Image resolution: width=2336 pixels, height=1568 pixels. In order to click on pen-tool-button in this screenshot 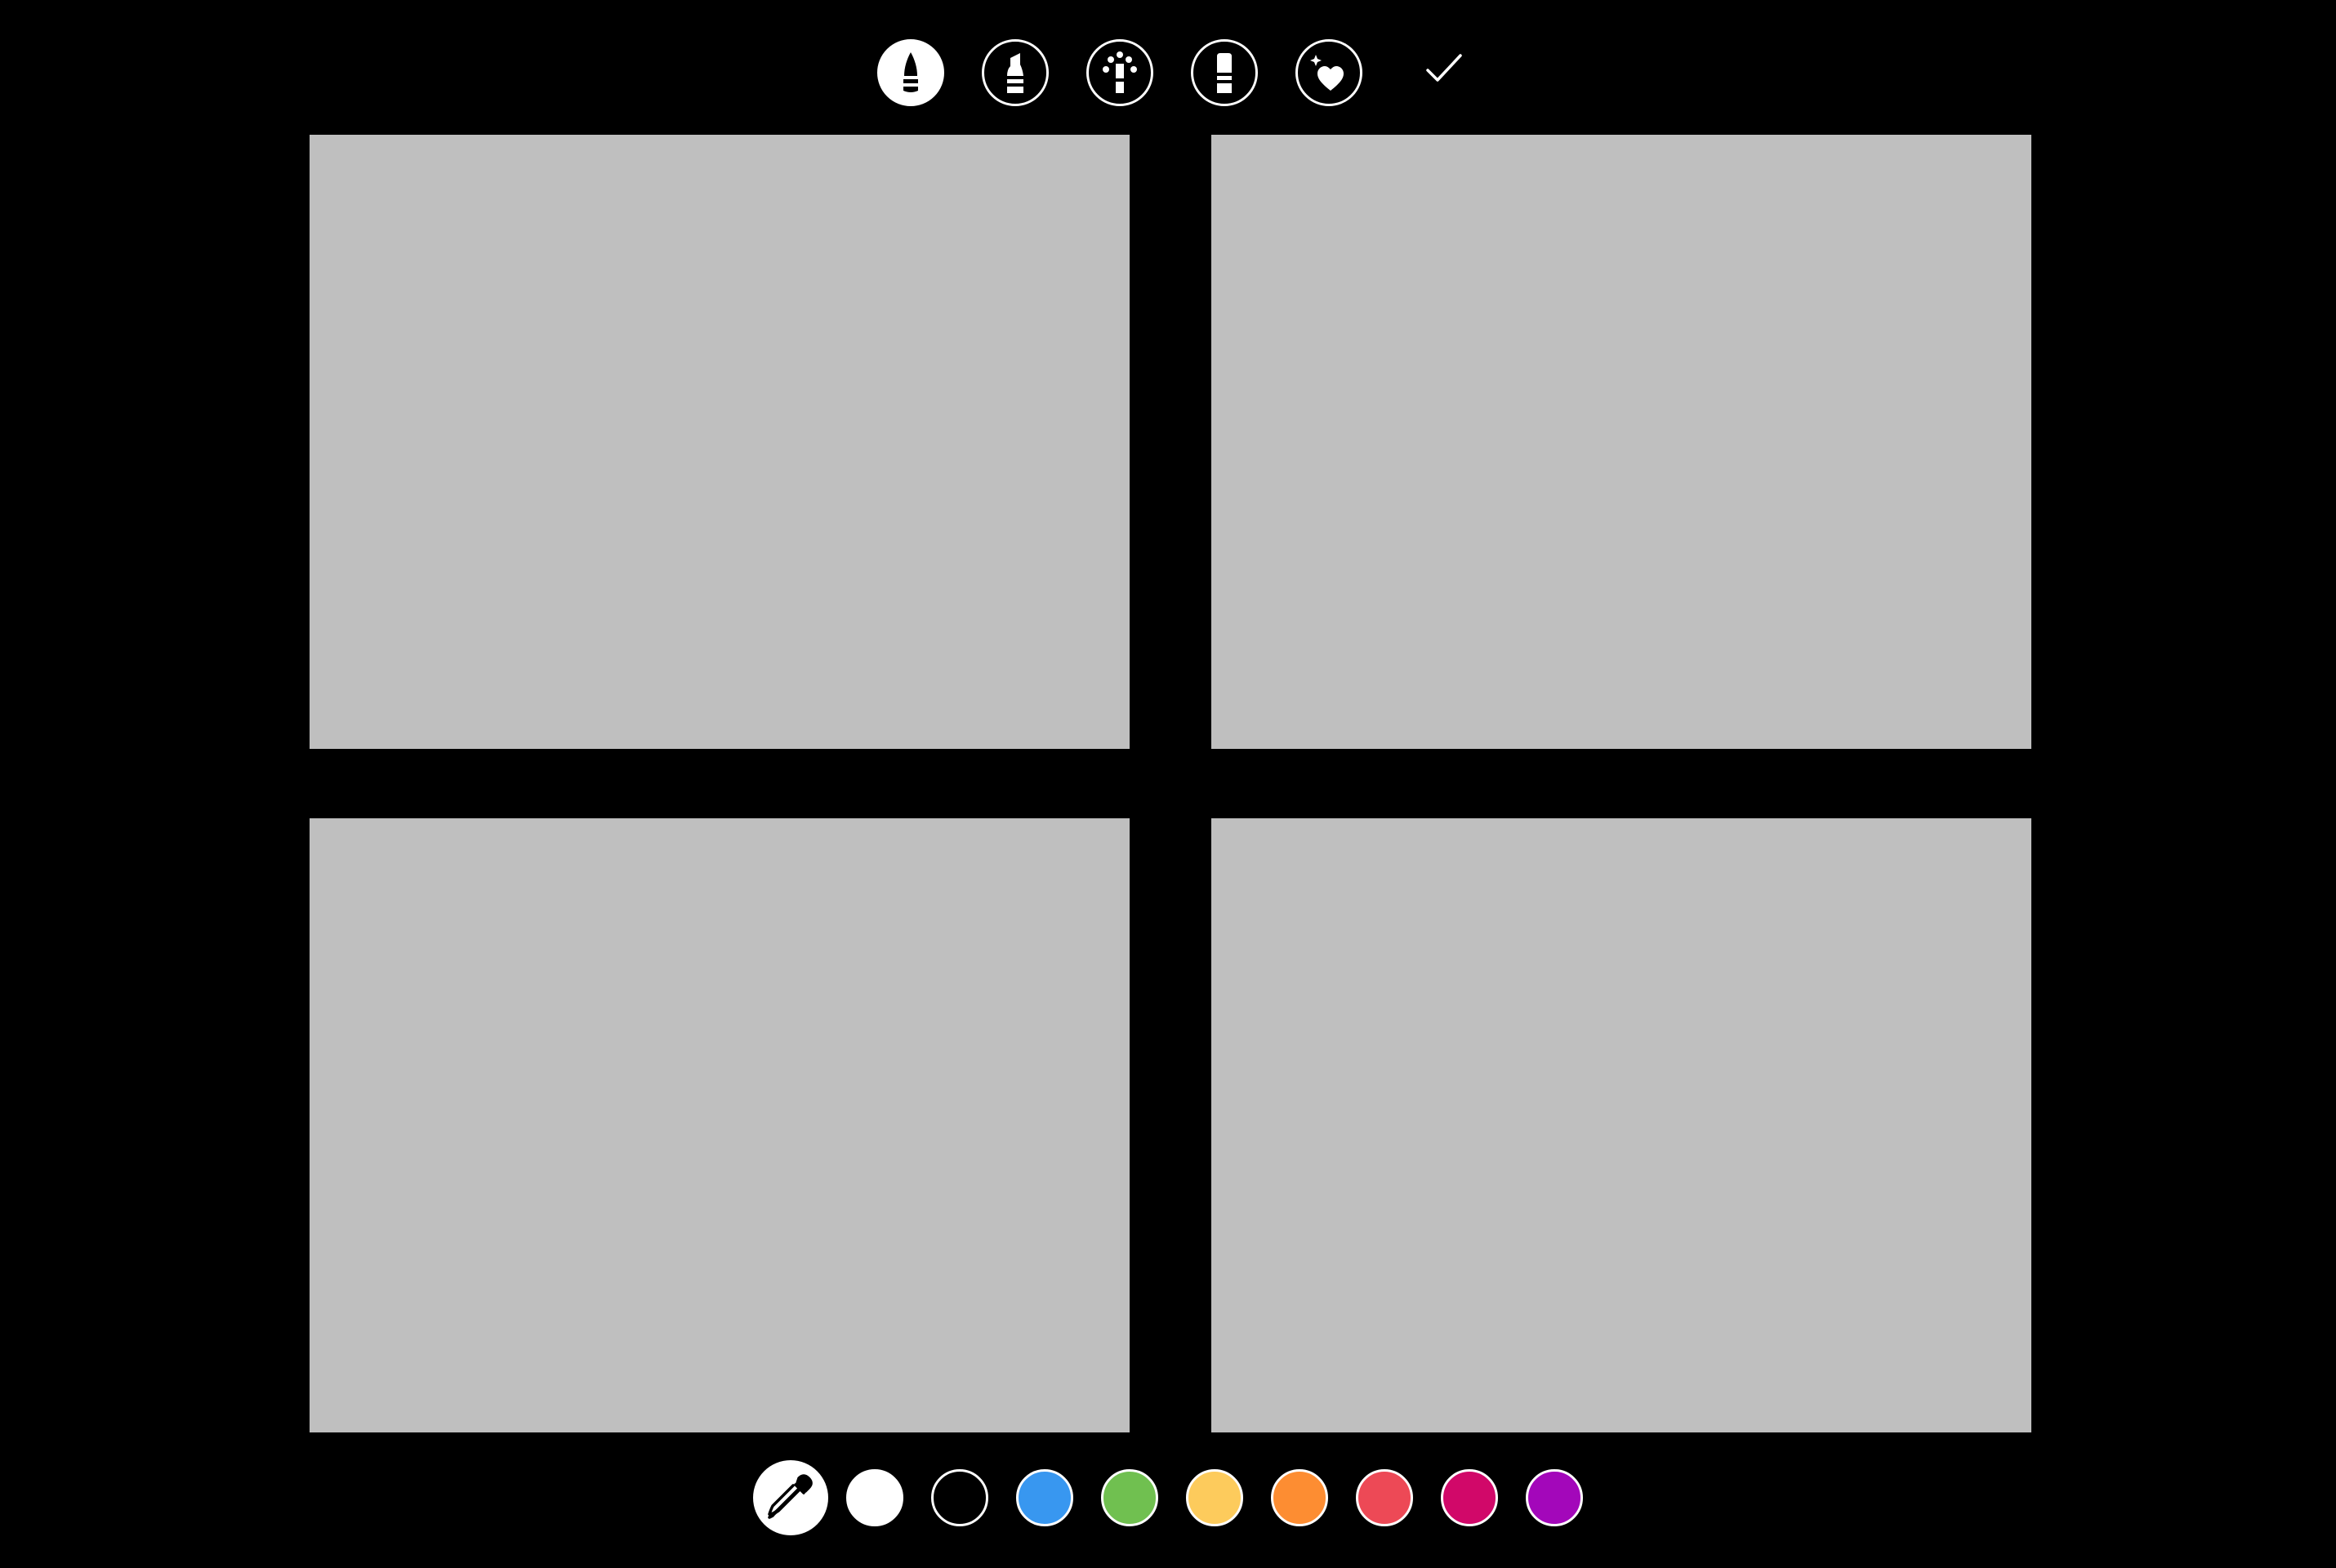, I will do `click(911, 72)`.